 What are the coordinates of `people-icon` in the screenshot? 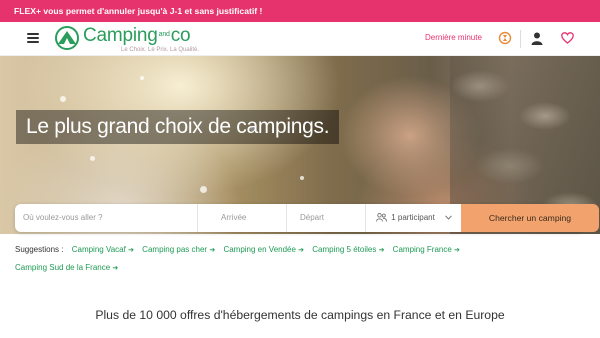 It's located at (382, 217).